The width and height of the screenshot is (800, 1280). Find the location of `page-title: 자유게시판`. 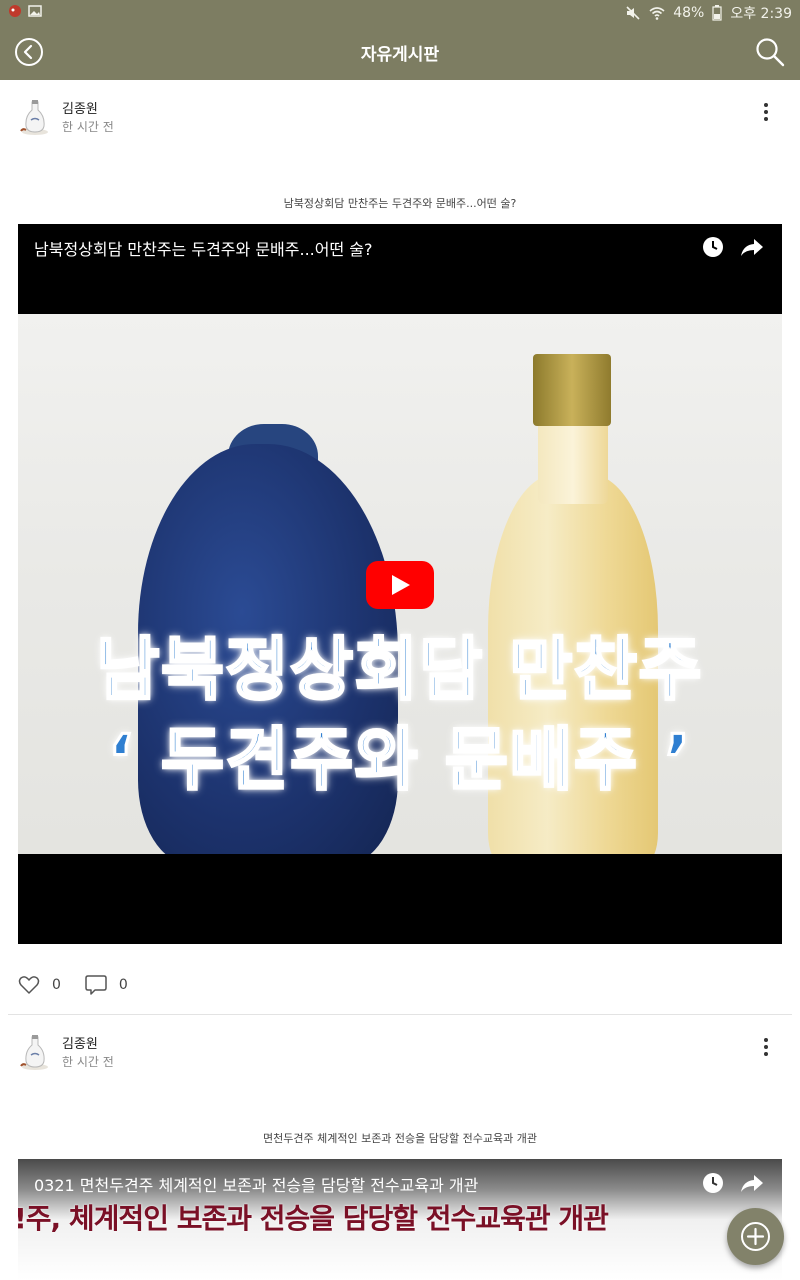

page-title: 자유게시판 is located at coordinates (400, 55).